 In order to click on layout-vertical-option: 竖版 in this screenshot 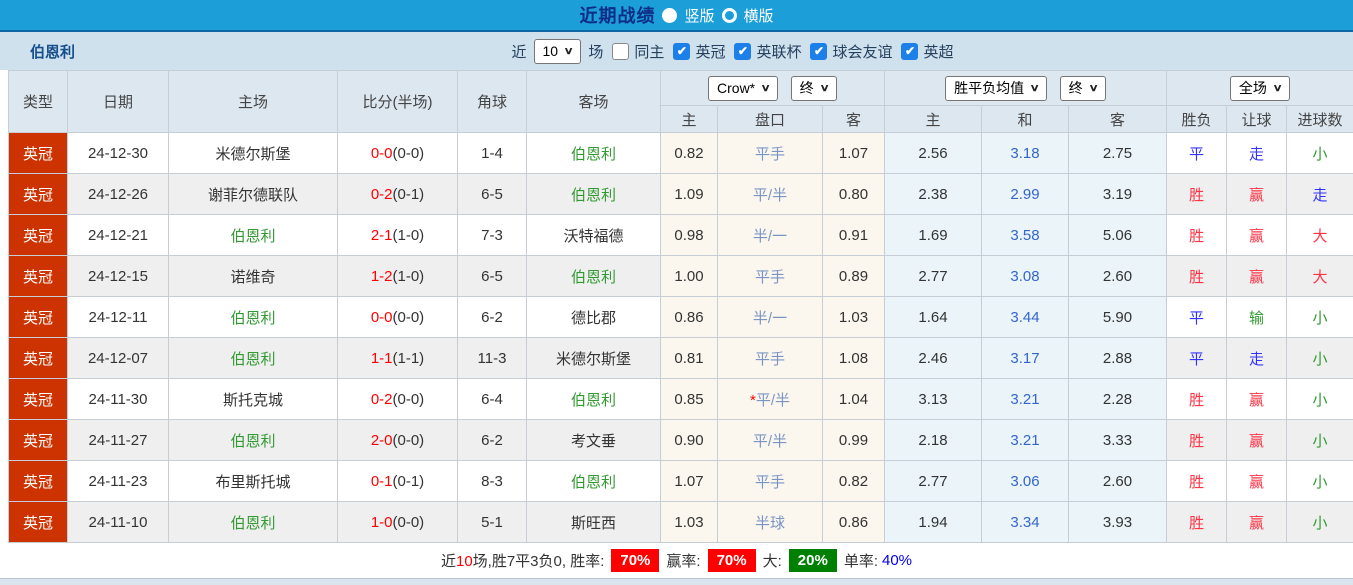, I will do `click(699, 15)`.